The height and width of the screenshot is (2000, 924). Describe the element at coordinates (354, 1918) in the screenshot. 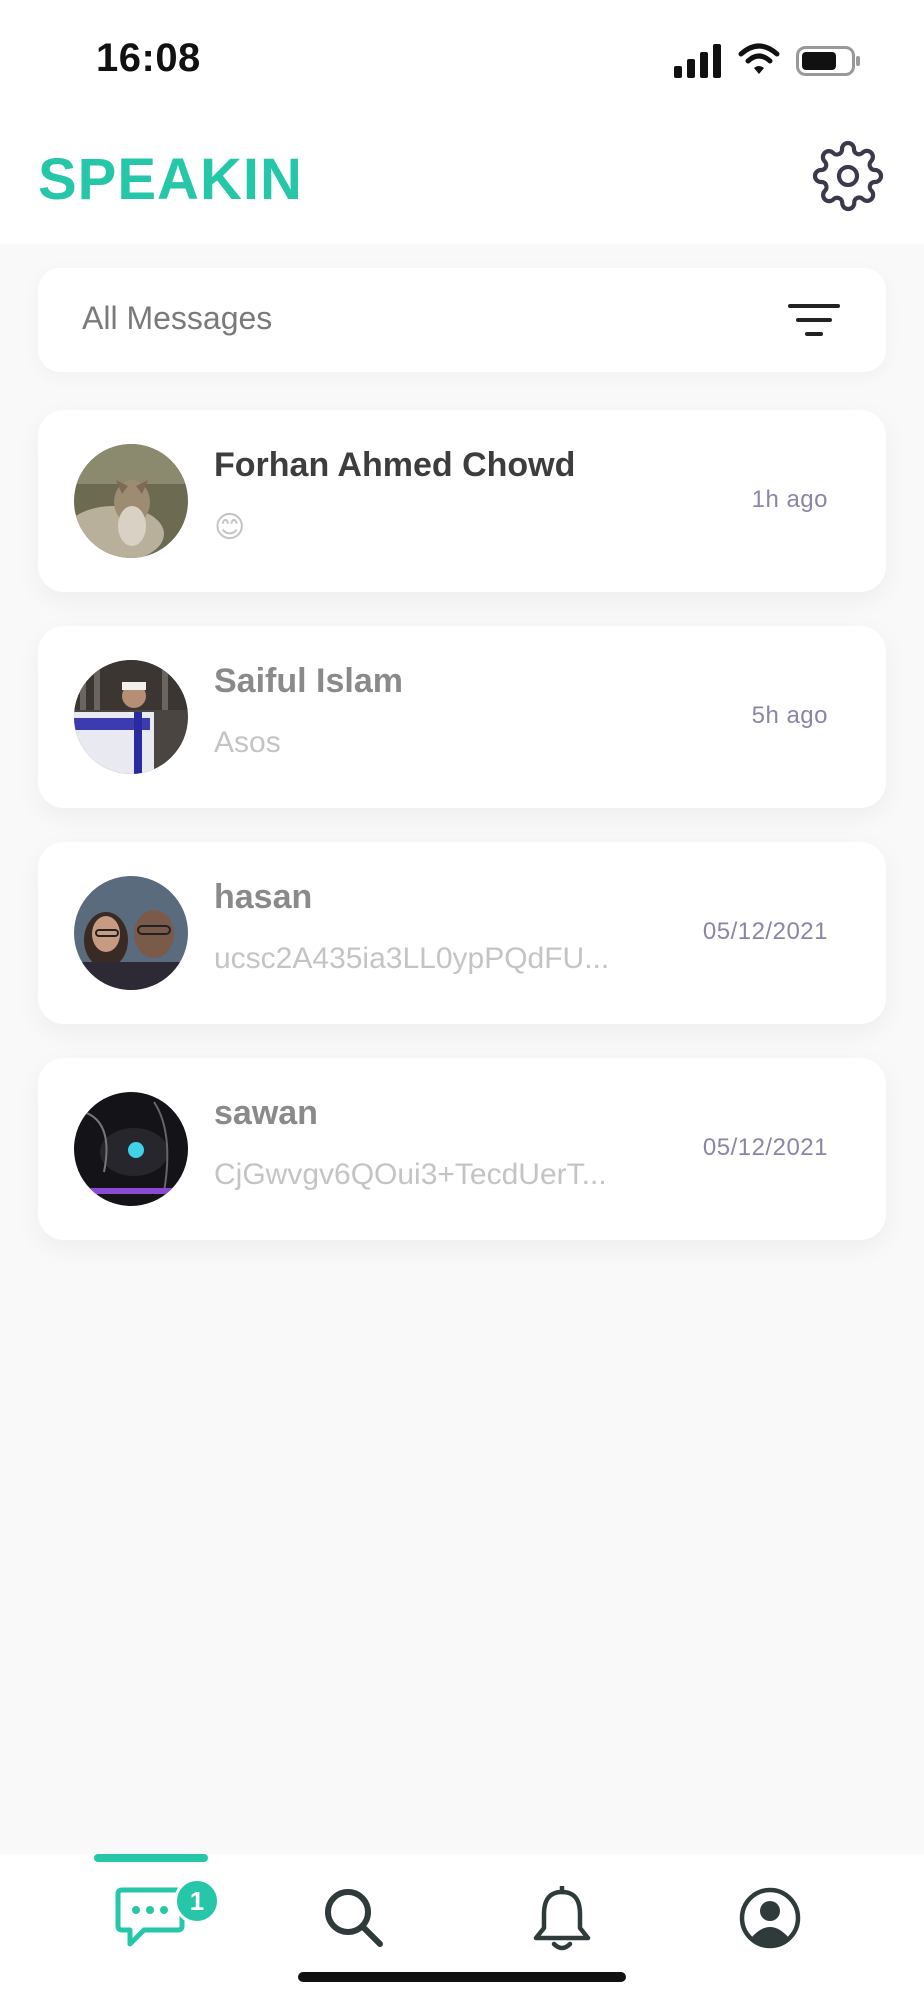

I see `search-icon` at that location.